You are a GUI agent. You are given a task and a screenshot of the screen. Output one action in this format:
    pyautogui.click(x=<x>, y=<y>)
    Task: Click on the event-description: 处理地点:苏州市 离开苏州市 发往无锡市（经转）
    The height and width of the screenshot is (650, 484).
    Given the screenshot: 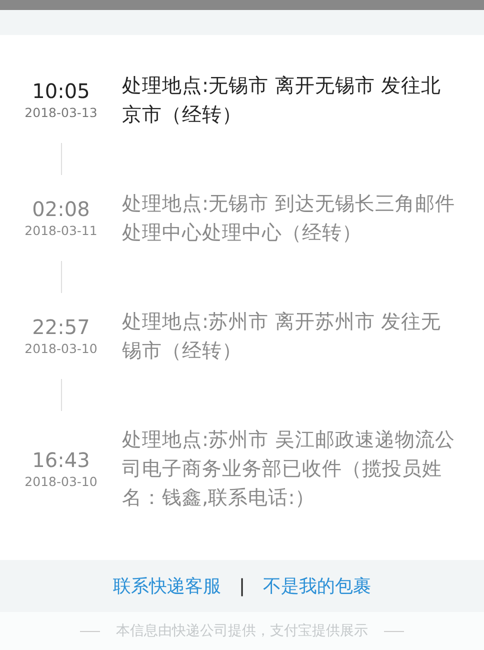 What is the action you would take?
    pyautogui.click(x=282, y=336)
    